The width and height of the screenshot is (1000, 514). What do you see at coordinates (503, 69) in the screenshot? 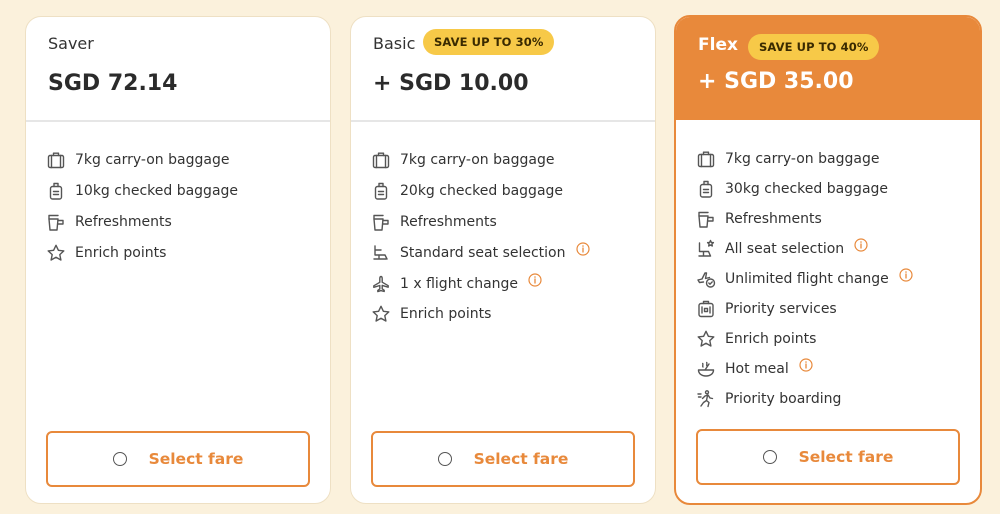
I see `fare-header: Basic SAVE UP TO 30% + SGD 10.00` at bounding box center [503, 69].